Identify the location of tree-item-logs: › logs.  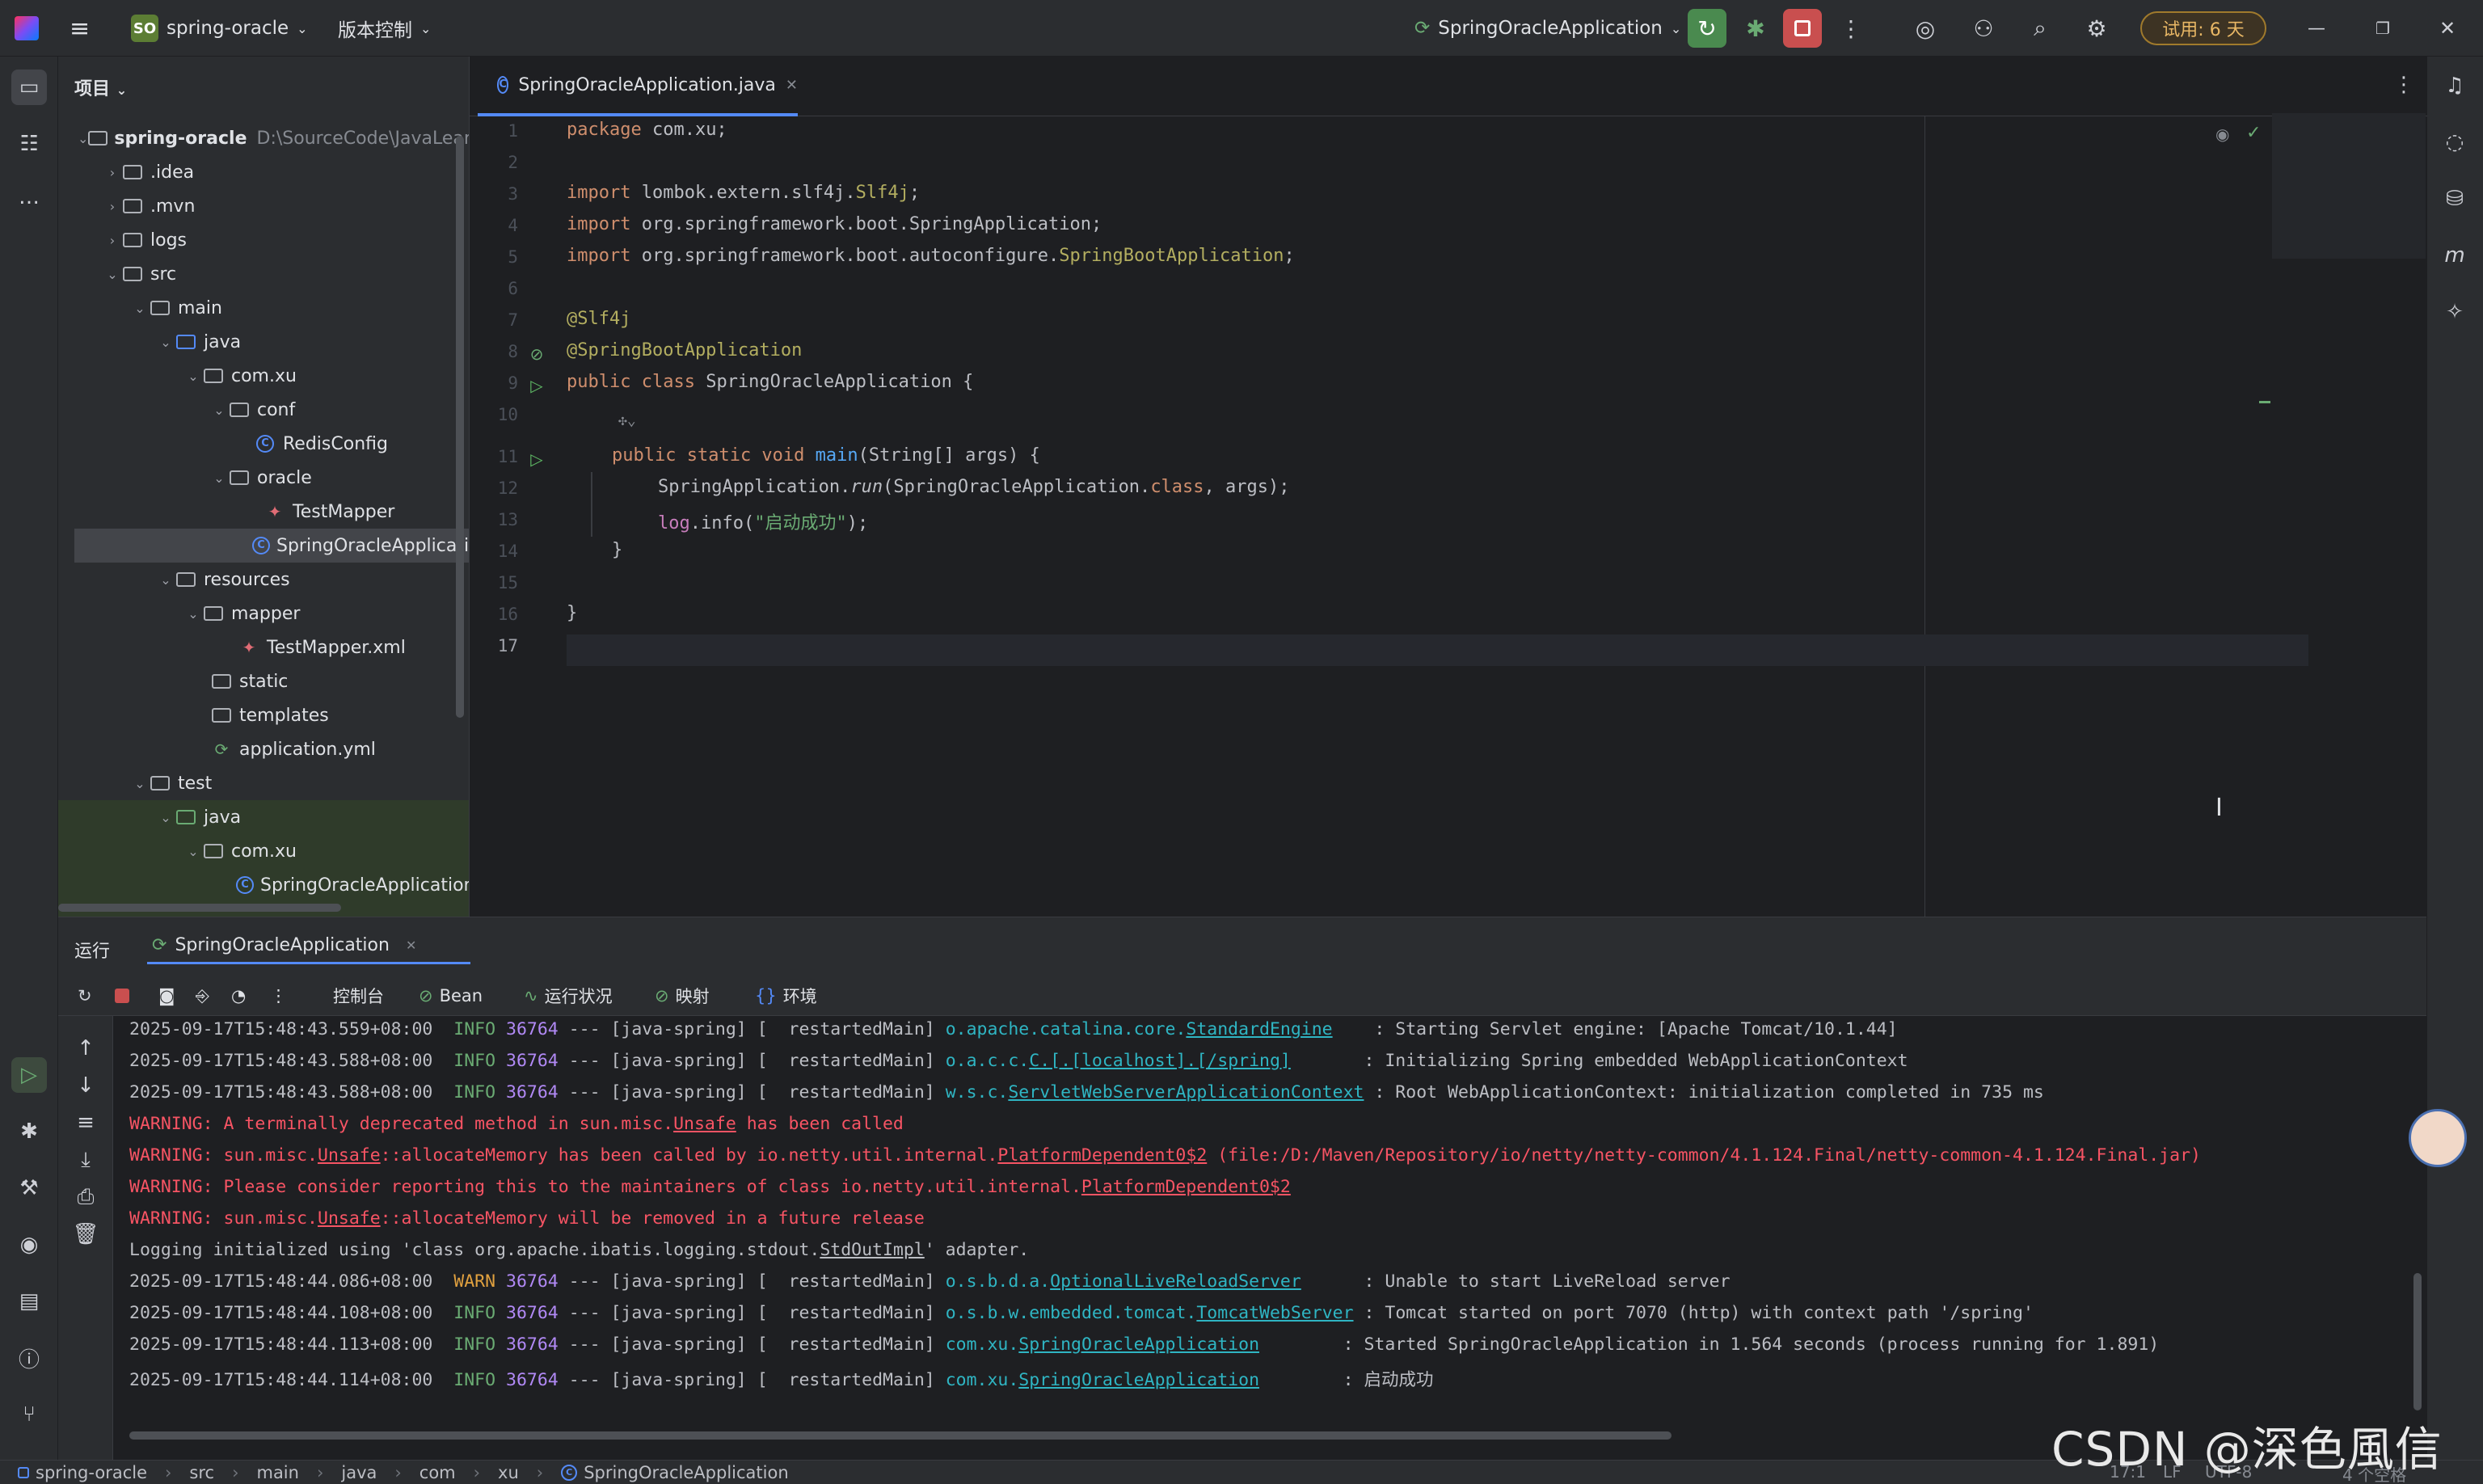
(263, 240).